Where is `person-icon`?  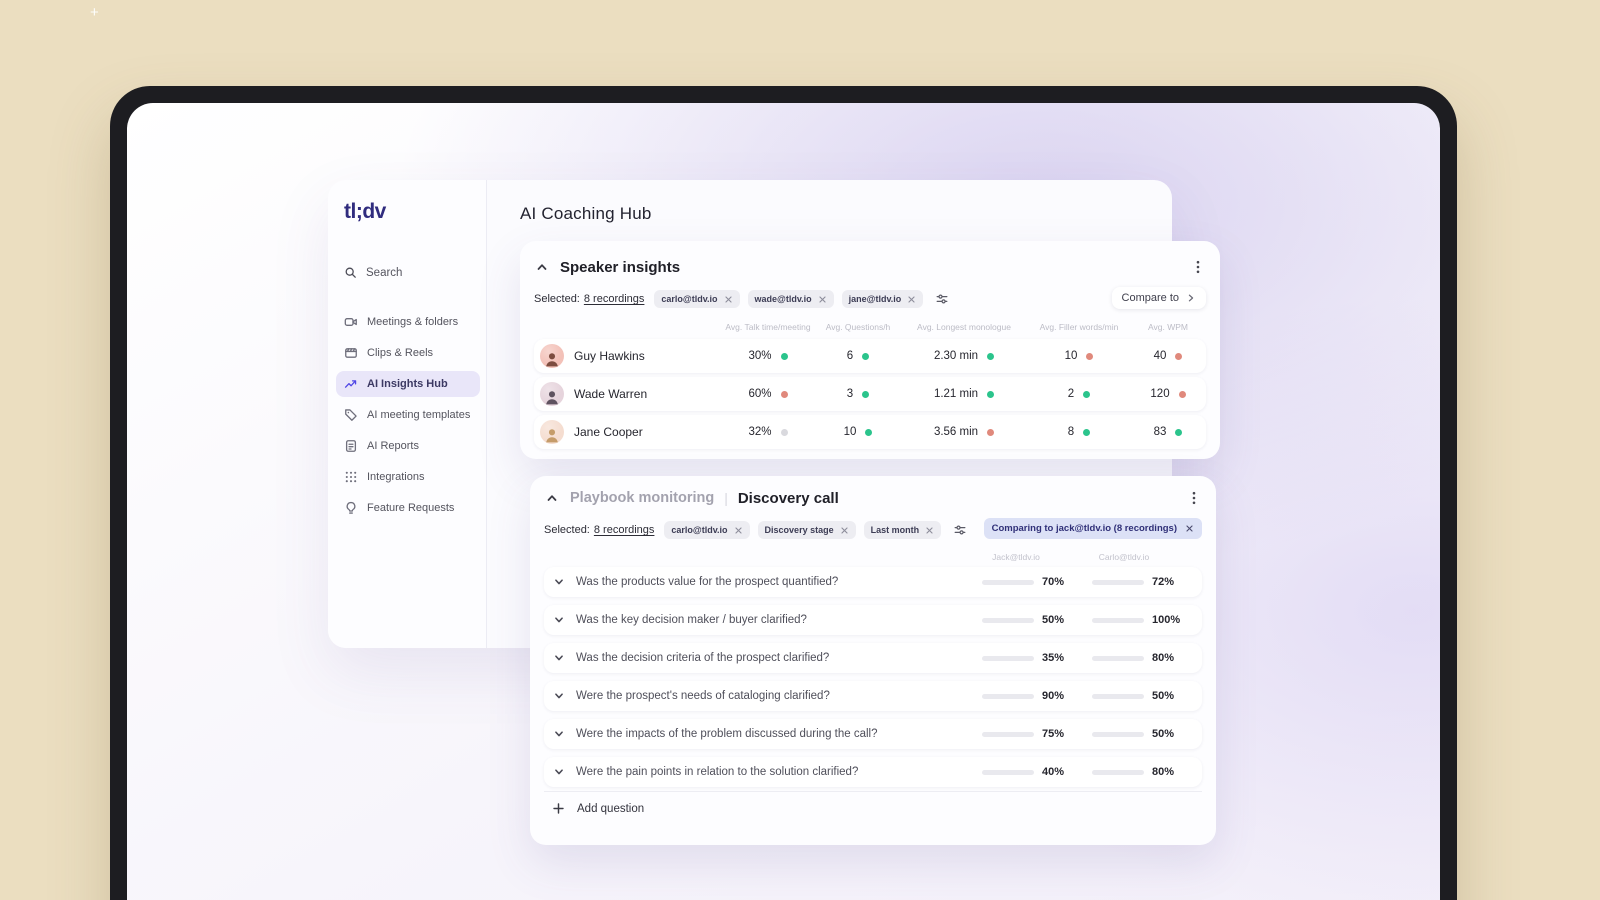
person-icon is located at coordinates (552, 435).